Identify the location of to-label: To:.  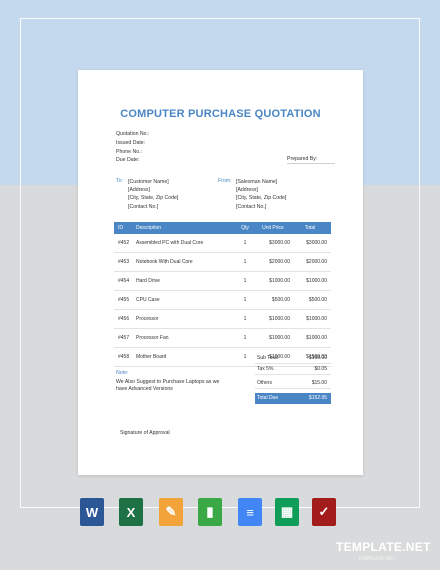
(119, 181).